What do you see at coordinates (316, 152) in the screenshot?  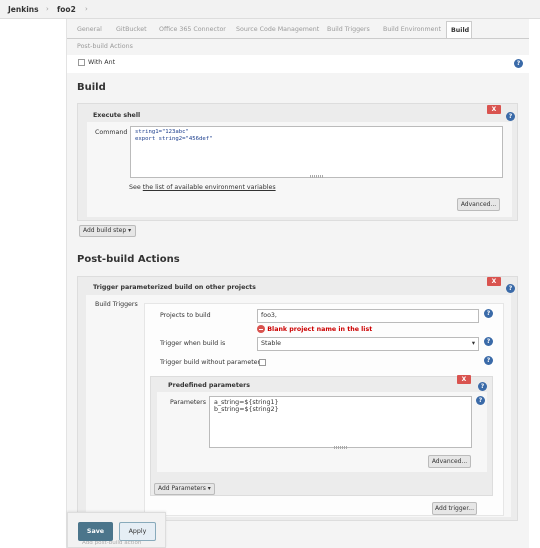 I see `command-textarea: string1="123abc" export string2="456def"` at bounding box center [316, 152].